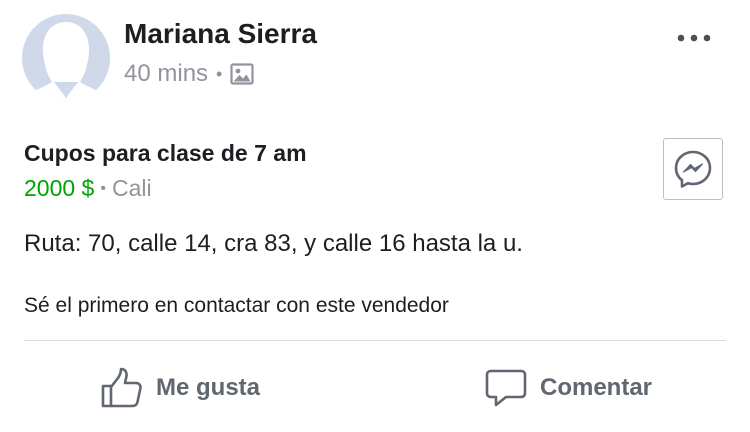 This screenshot has height=432, width=750. I want to click on more-horizontal-icon, so click(694, 38).